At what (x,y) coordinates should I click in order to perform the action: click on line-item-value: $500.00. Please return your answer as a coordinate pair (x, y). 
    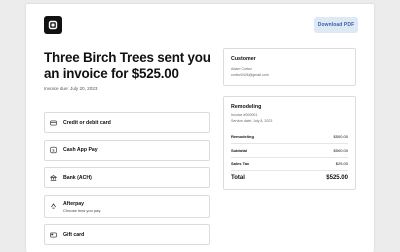
    Looking at the image, I should click on (340, 136).